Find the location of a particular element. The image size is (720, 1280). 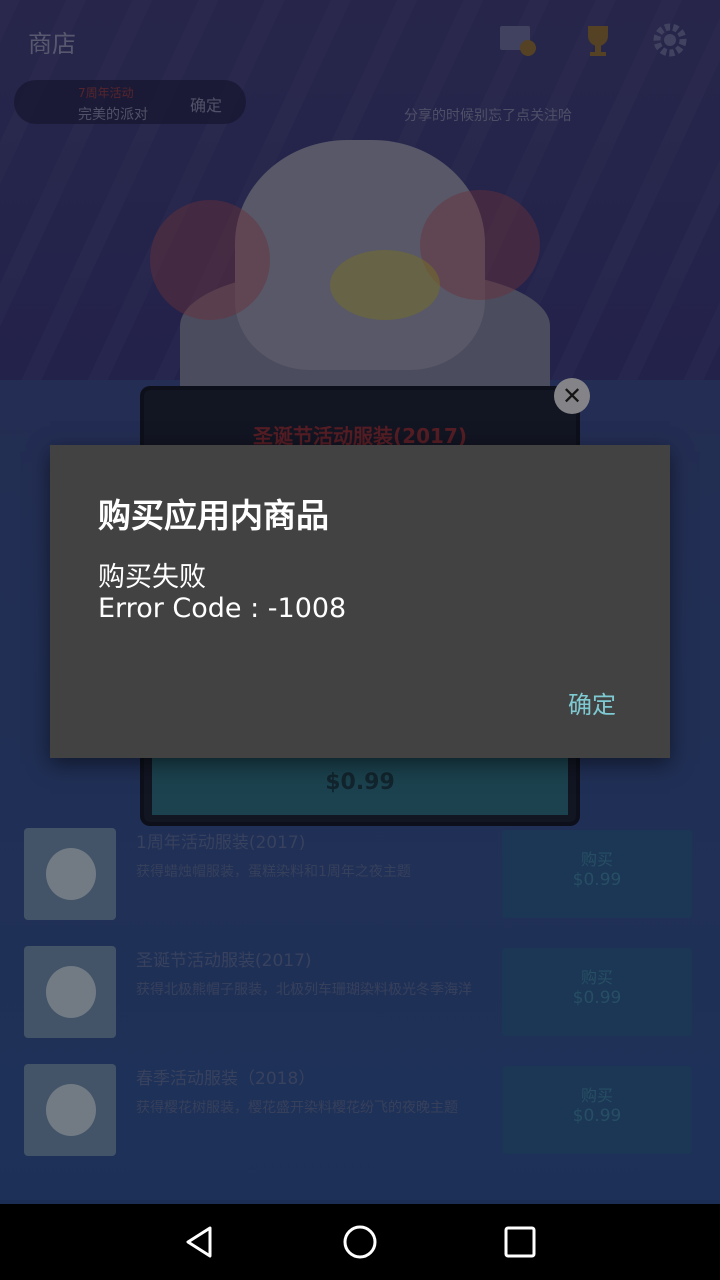

navigation-bar is located at coordinates (360, 1242).